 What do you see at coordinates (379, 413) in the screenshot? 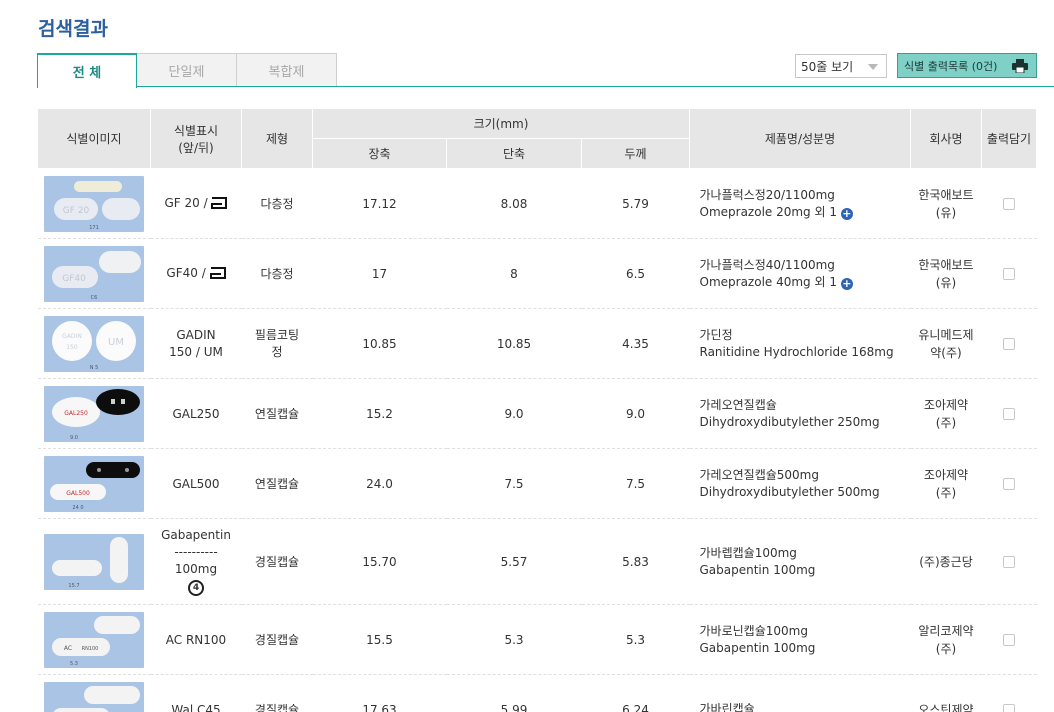
I see `long-axis-cell: 15.2` at bounding box center [379, 413].